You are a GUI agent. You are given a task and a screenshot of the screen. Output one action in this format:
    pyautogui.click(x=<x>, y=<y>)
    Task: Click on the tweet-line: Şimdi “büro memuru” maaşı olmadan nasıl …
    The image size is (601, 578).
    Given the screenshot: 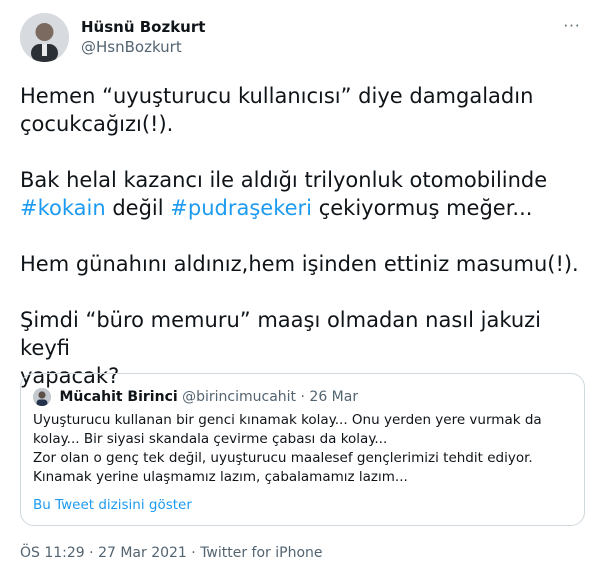 What is the action you would take?
    pyautogui.click(x=281, y=334)
    